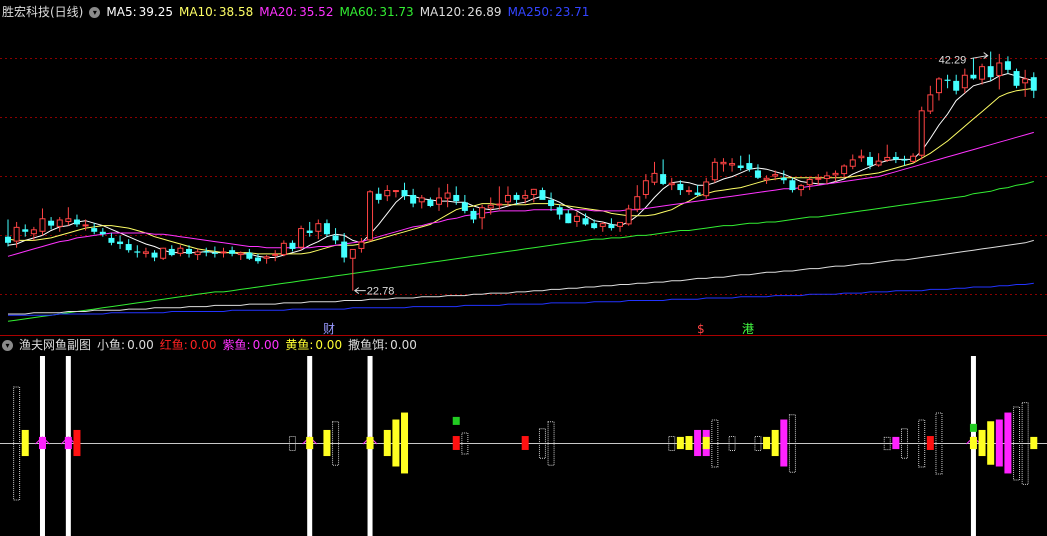 The height and width of the screenshot is (536, 1047). What do you see at coordinates (55, 345) in the screenshot?
I see `indicator-title: 渔夫网鱼副图` at bounding box center [55, 345].